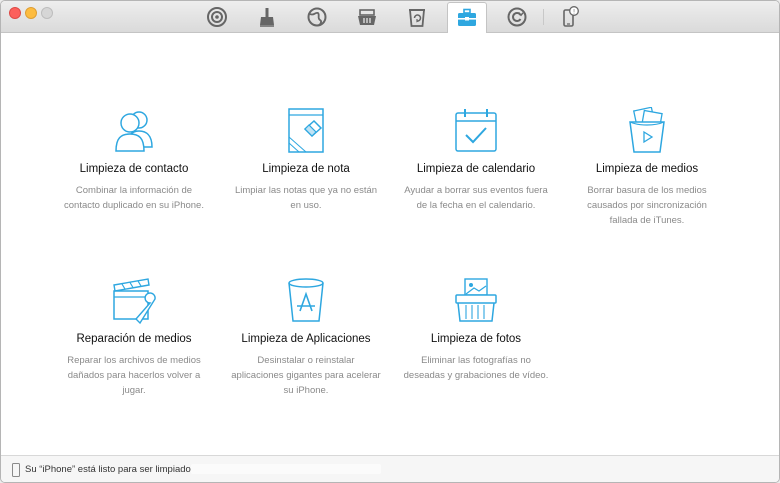  Describe the element at coordinates (306, 130) in the screenshot. I see `note-eraser-icon` at that location.